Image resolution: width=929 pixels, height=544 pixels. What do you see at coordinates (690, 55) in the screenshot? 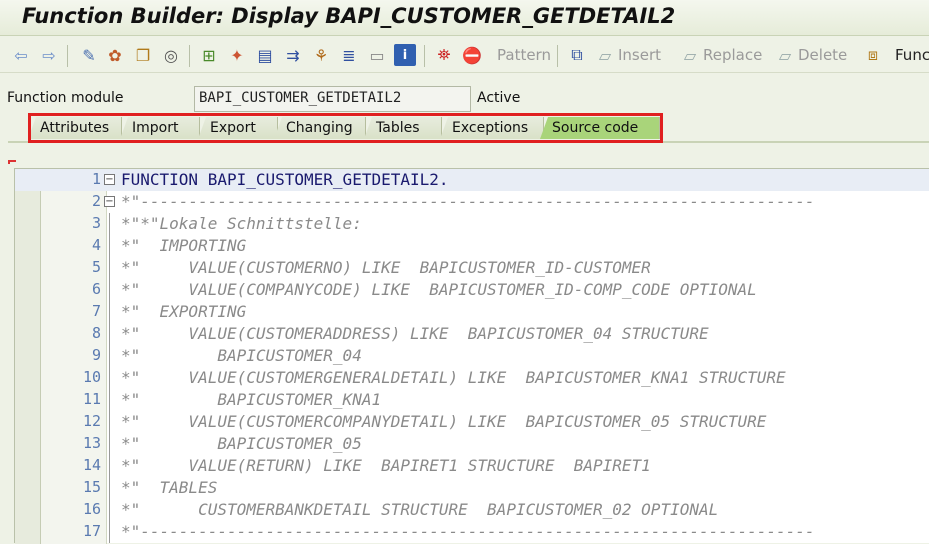
I see `replace-icon: ▱` at bounding box center [690, 55].